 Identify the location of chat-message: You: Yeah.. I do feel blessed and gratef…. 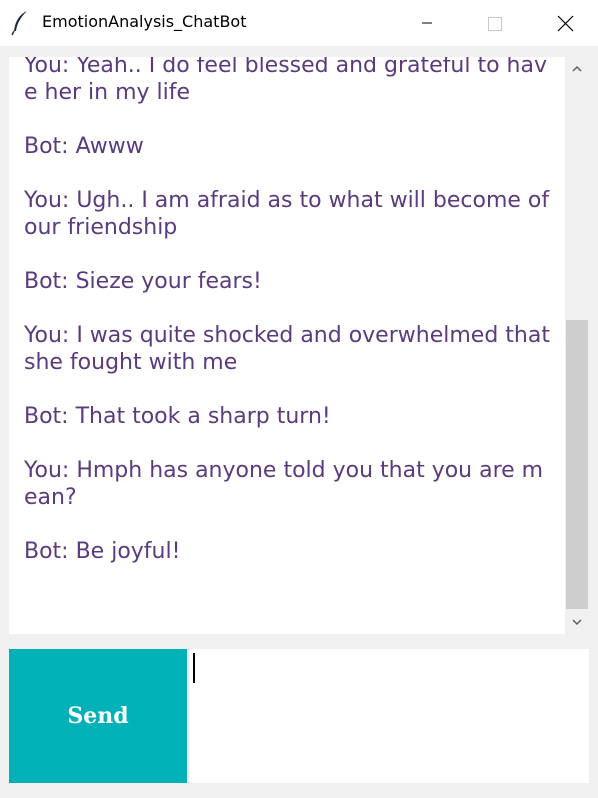
(285, 81).